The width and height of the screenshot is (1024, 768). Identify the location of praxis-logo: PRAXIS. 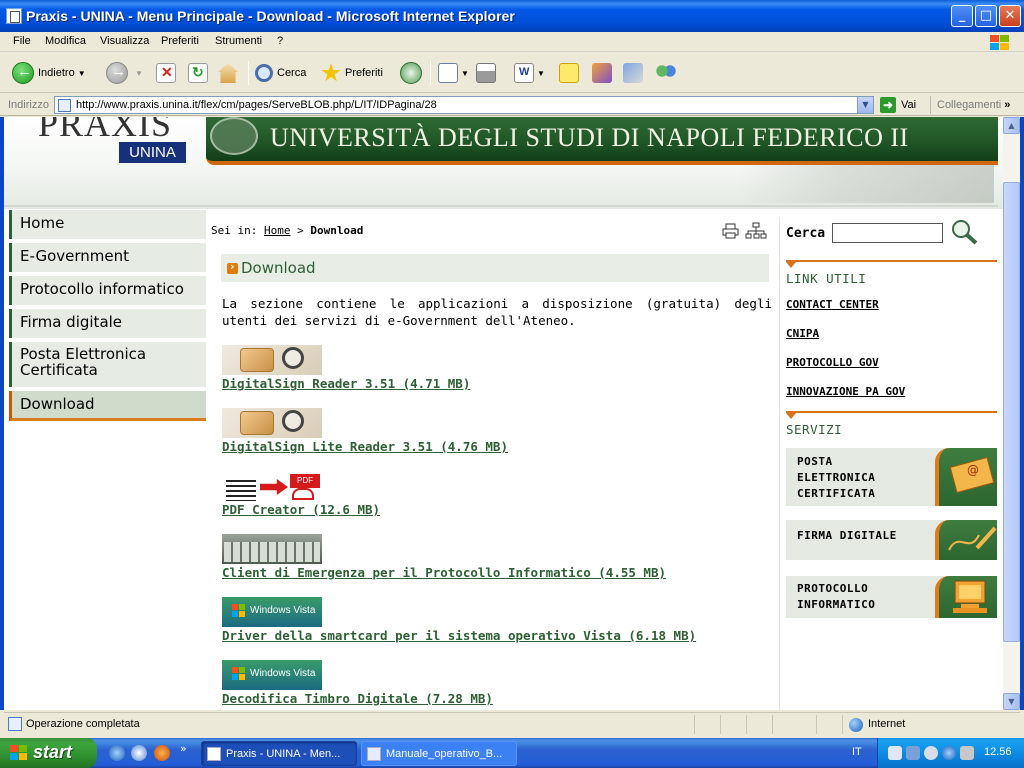
(105, 131).